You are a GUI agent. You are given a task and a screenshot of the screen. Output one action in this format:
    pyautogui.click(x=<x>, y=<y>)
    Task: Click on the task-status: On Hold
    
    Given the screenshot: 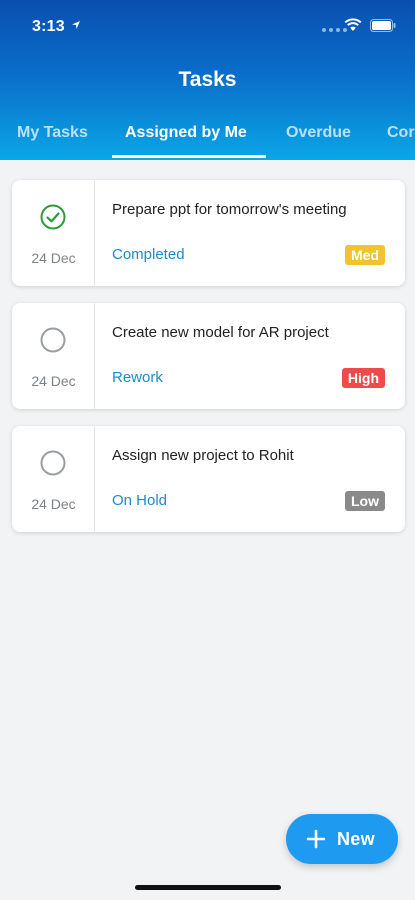 What is the action you would take?
    pyautogui.click(x=140, y=500)
    